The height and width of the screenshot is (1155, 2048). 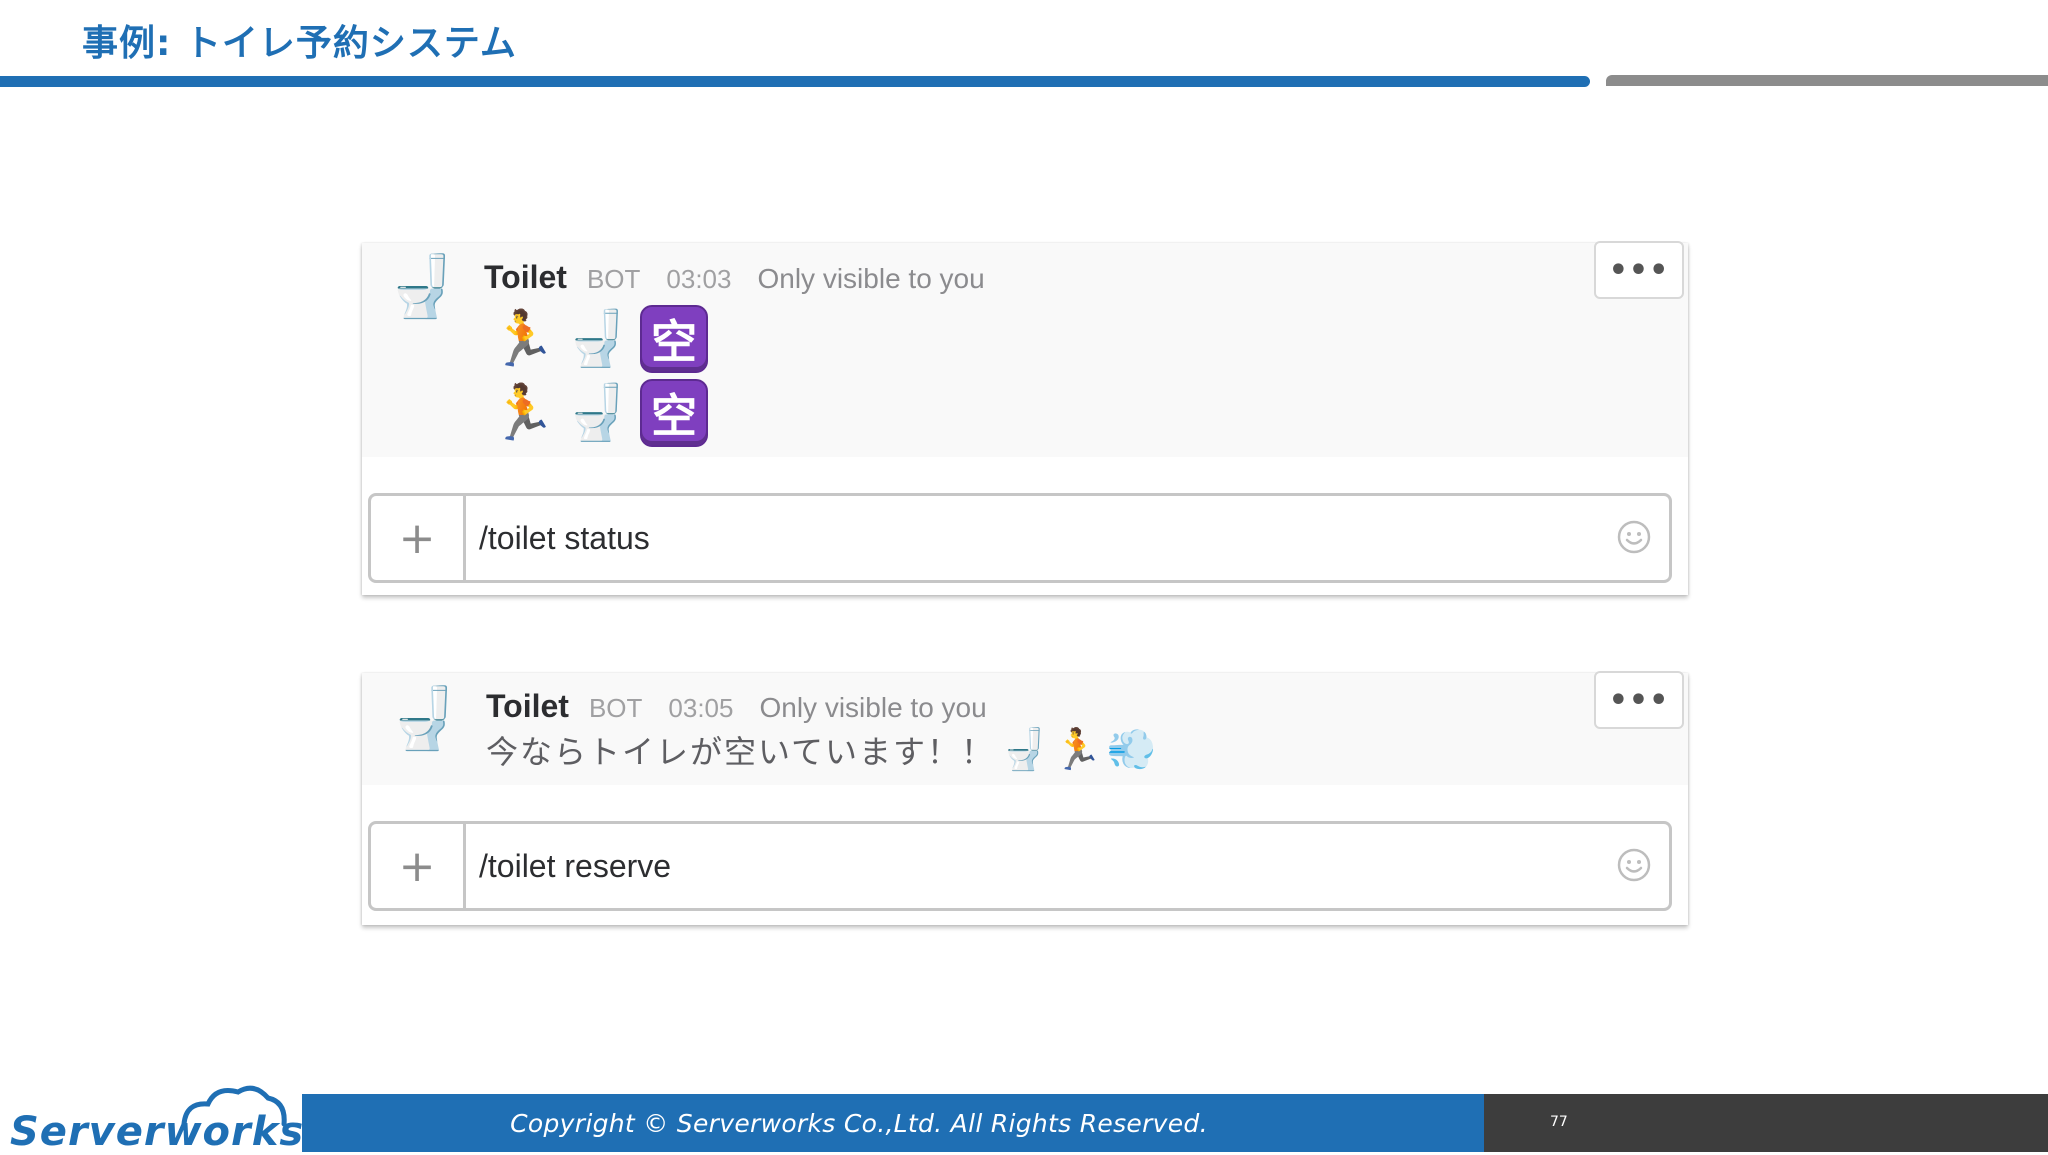 What do you see at coordinates (698, 279) in the screenshot?
I see `message-time: 03:03` at bounding box center [698, 279].